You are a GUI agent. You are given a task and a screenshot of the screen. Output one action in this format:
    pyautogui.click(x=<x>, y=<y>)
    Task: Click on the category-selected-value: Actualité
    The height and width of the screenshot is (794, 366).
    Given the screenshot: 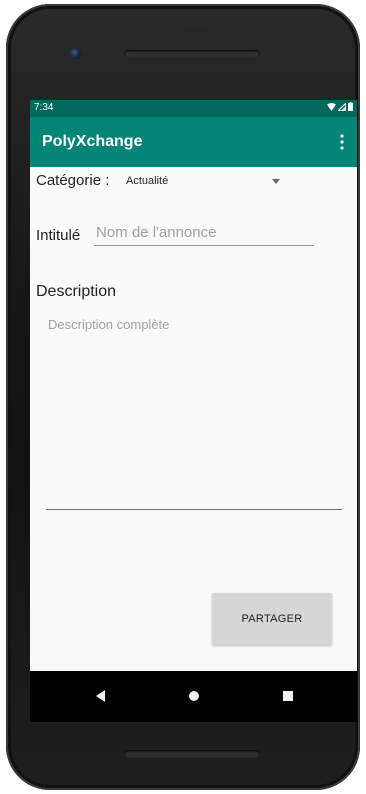 What is the action you would take?
    pyautogui.click(x=147, y=181)
    